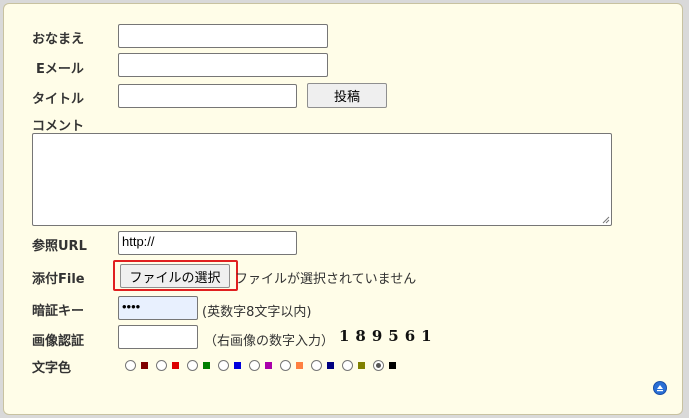  What do you see at coordinates (58, 126) in the screenshot?
I see `comment-label: コメント` at bounding box center [58, 126].